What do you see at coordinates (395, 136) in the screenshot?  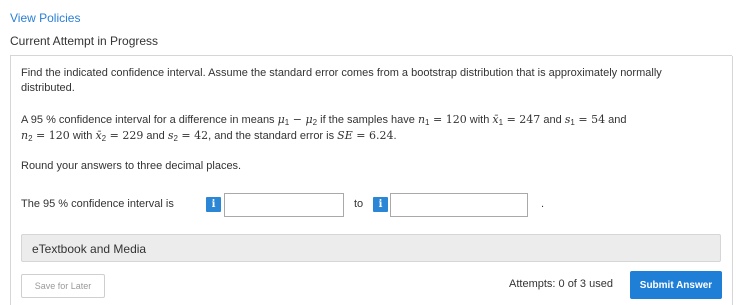 I see `param-text: .` at bounding box center [395, 136].